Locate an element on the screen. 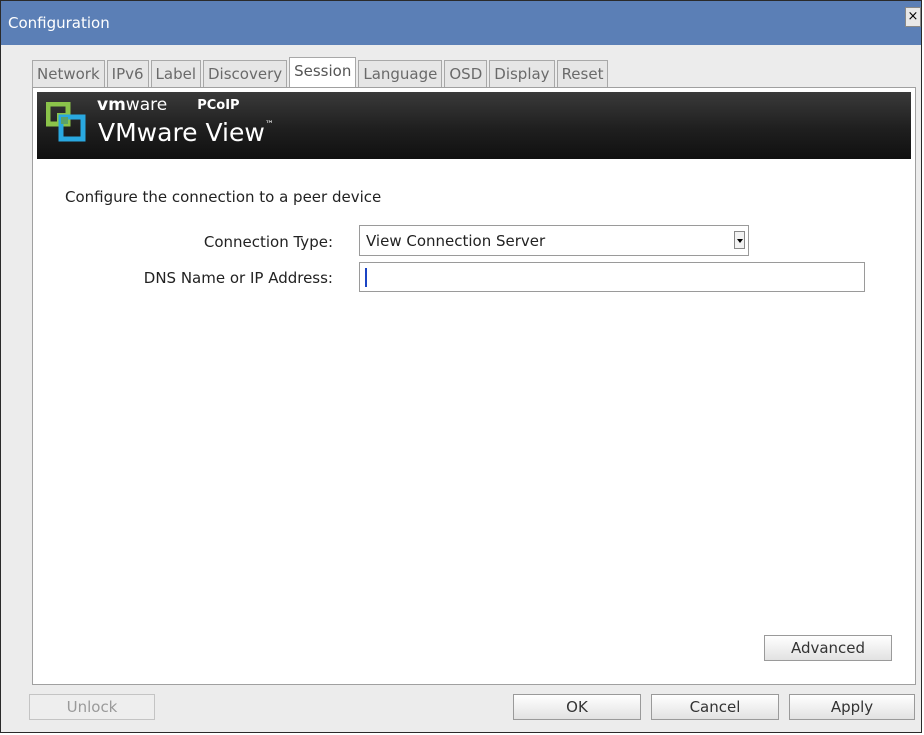 This screenshot has height=735, width=924. trademark-mark: ™ is located at coordinates (269, 125).